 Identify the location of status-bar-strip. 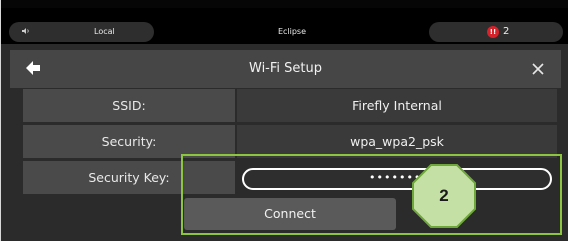
(284, 4).